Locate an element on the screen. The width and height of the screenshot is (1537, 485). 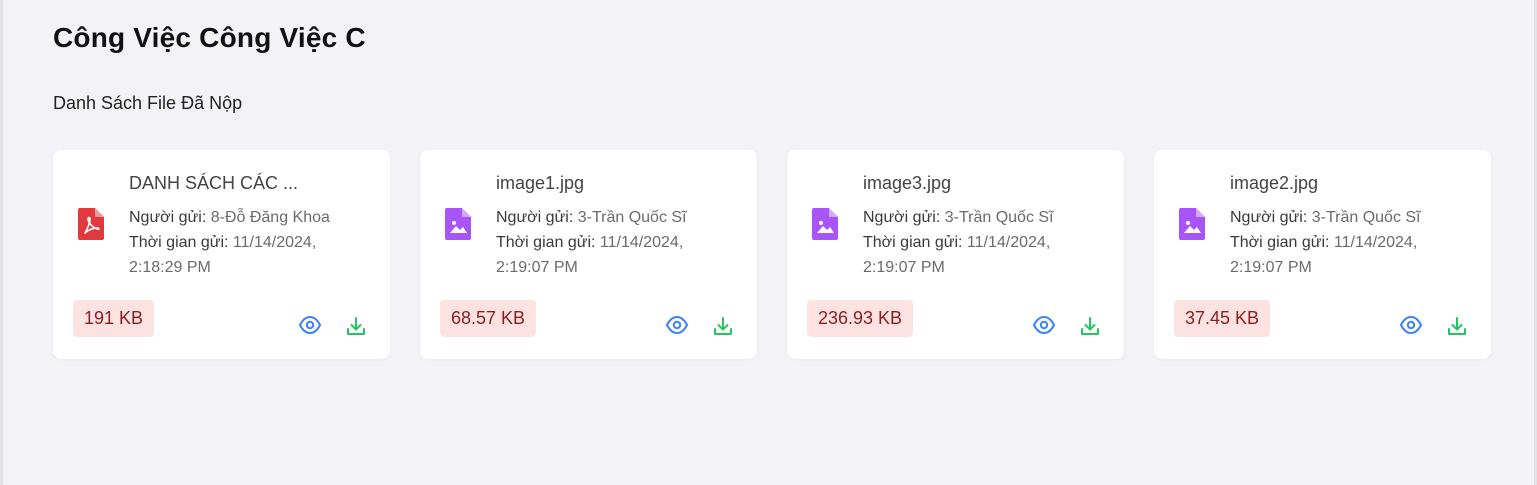
time-value-line2: 2:18:29 PM is located at coordinates (170, 267).